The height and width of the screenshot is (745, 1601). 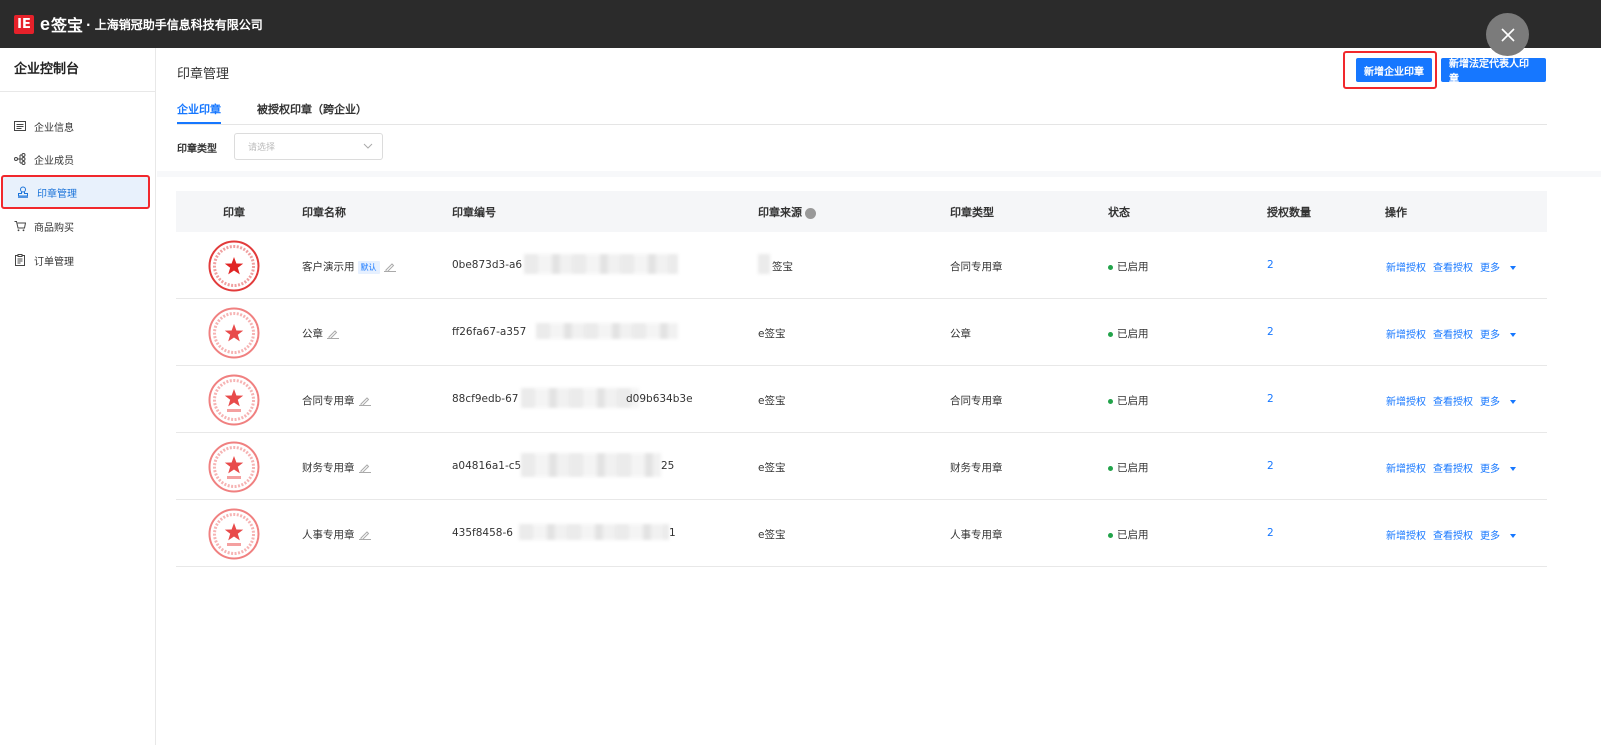 What do you see at coordinates (20, 159) in the screenshot?
I see `org-tree-icon` at bounding box center [20, 159].